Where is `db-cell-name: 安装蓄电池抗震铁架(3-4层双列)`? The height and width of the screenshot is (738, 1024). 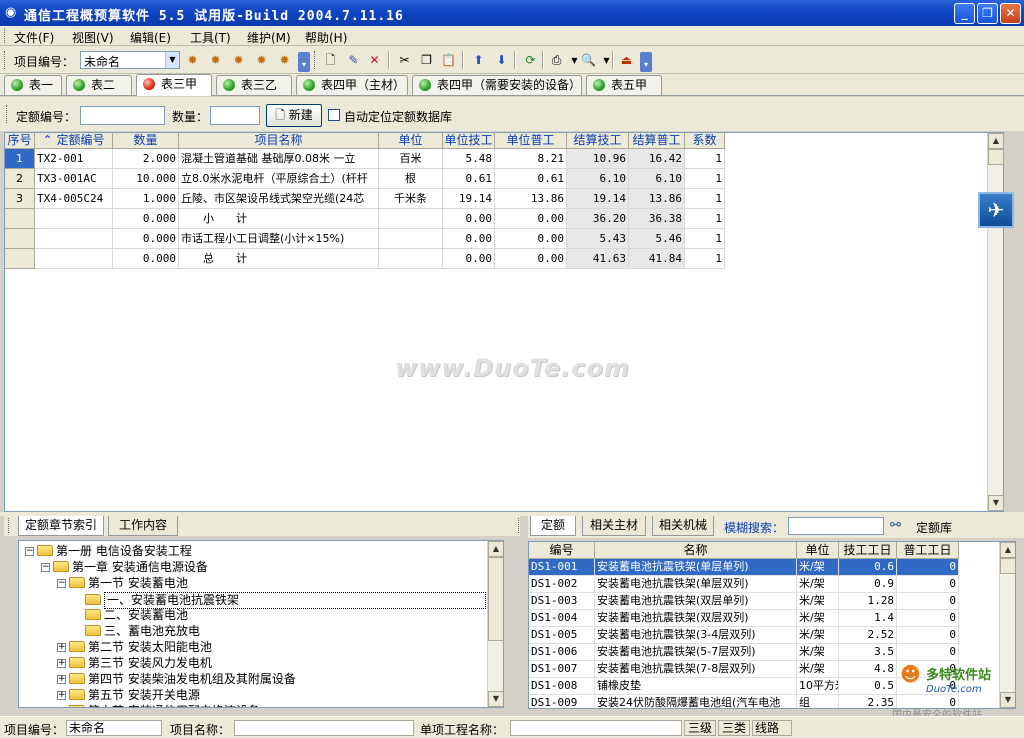
db-cell-name: 安装蓄电池抗震铁架(3-4层双列) is located at coordinates (696, 635).